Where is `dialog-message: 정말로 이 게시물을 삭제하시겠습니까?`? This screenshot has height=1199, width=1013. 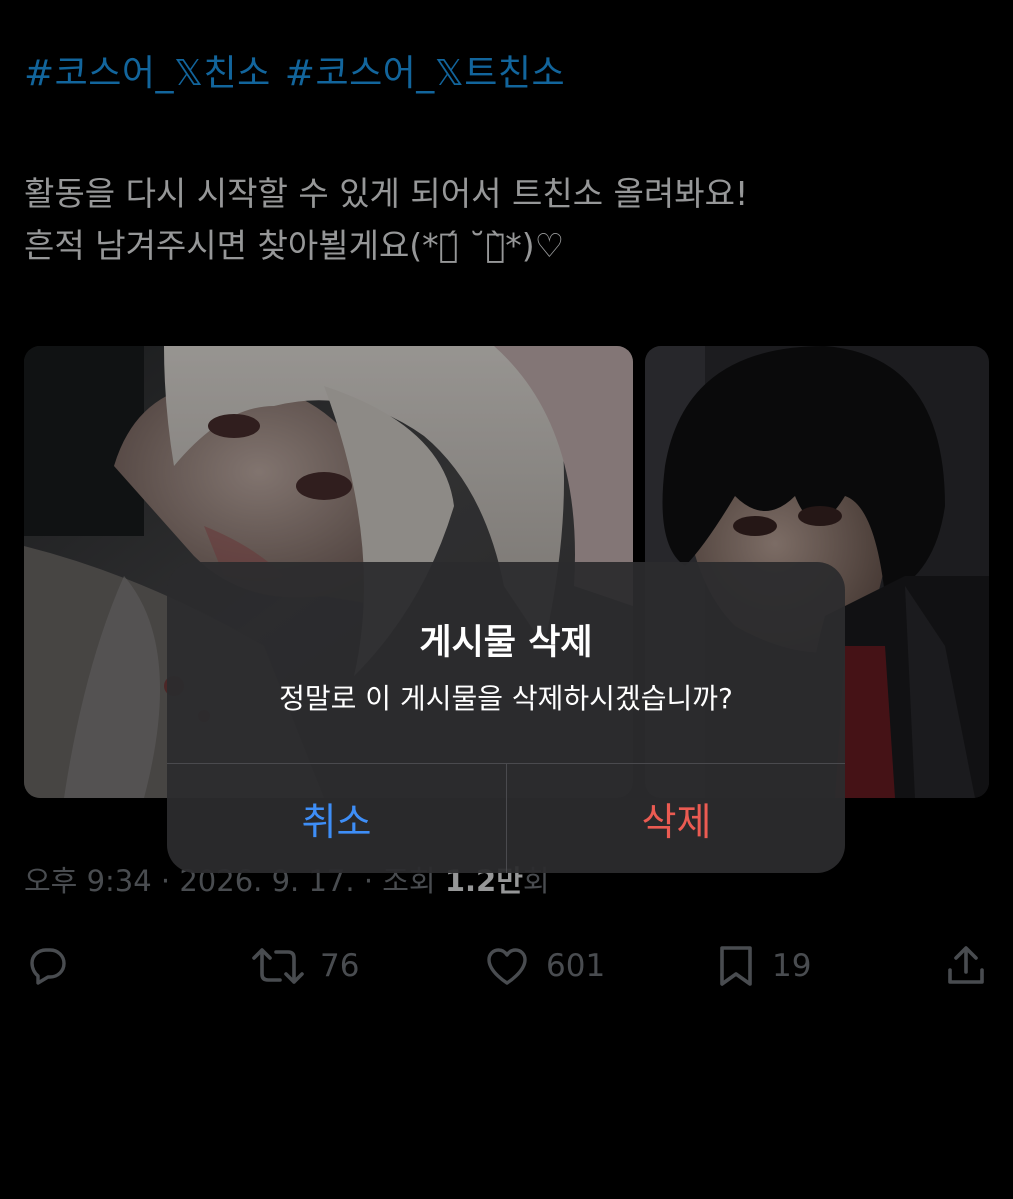
dialog-message: 정말로 이 게시물을 삭제하시겠습니까? is located at coordinates (506, 698).